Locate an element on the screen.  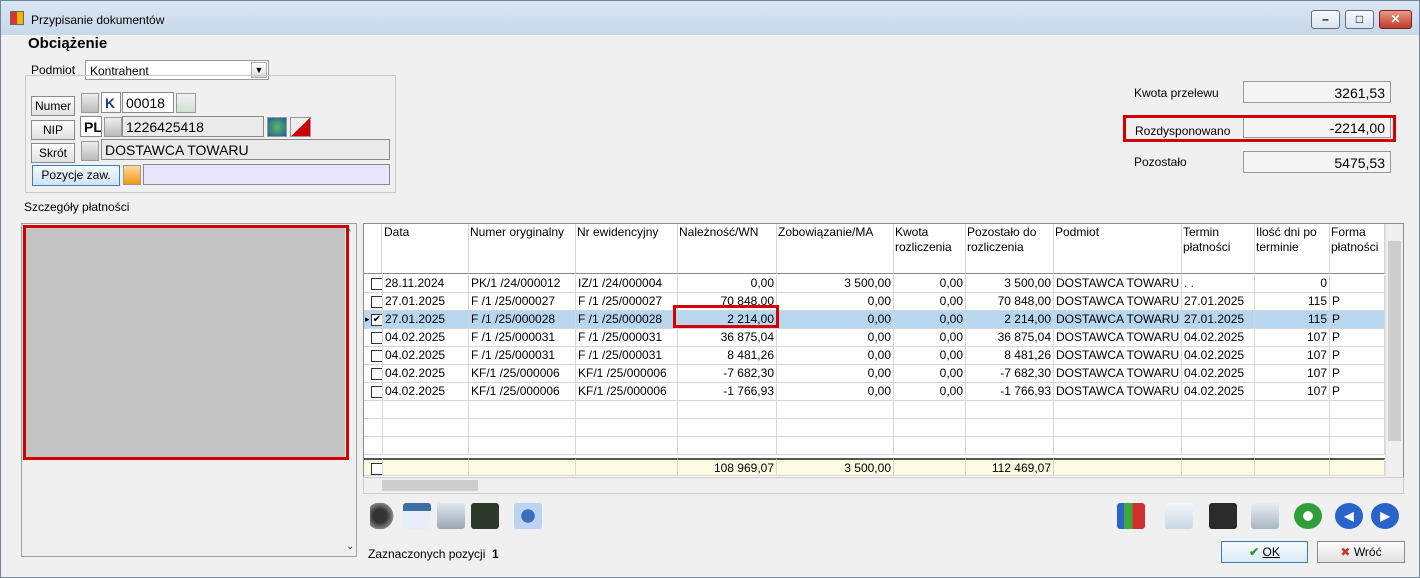
row-checkbox: ✔ is located at coordinates (376, 320).